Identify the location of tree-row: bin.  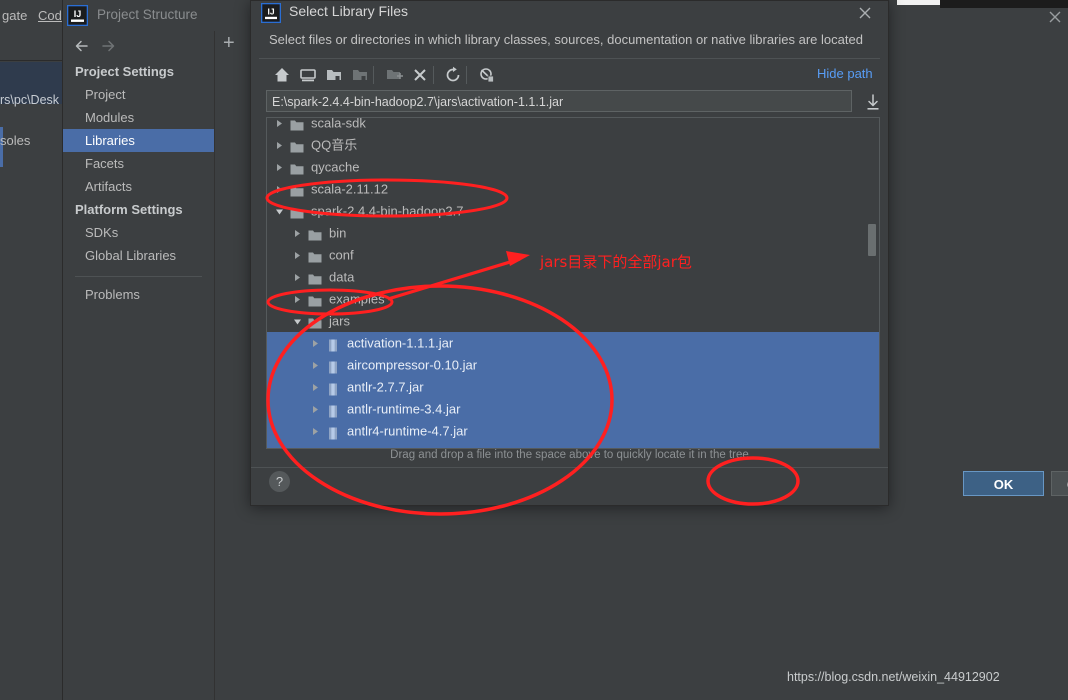
(573, 233).